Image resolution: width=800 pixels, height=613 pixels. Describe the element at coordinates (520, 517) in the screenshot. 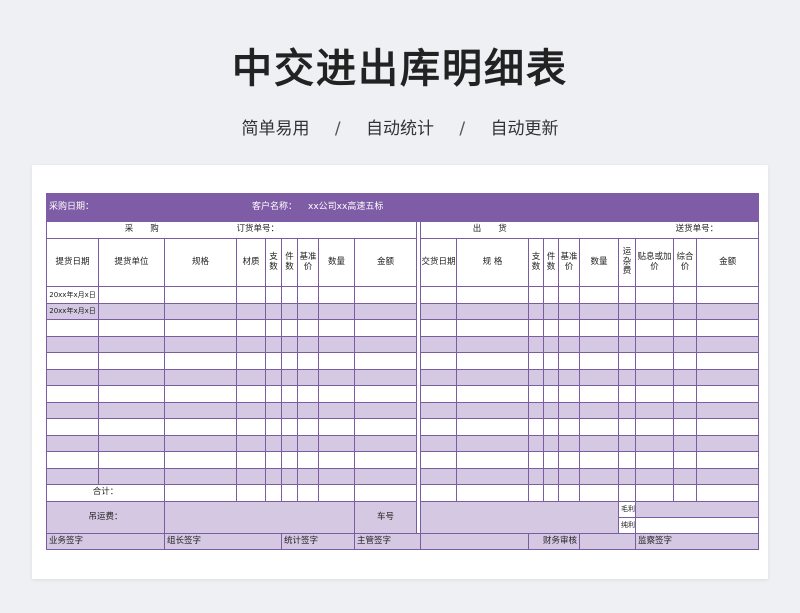

I see `car-number-value` at that location.